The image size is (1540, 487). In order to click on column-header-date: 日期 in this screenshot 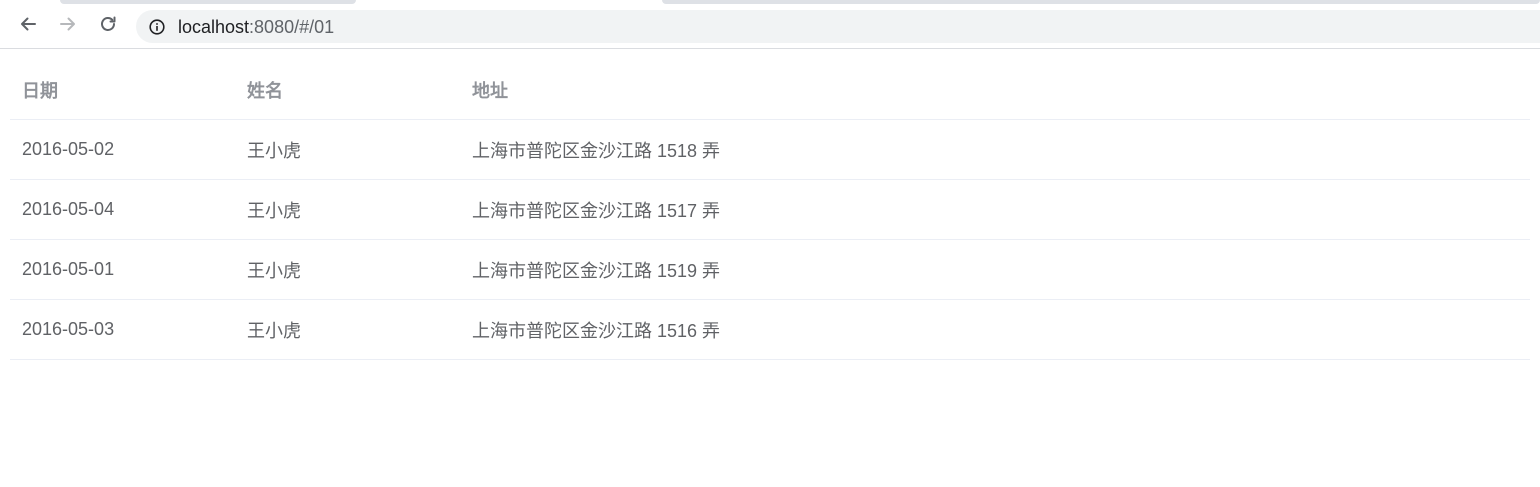, I will do `click(122, 90)`.